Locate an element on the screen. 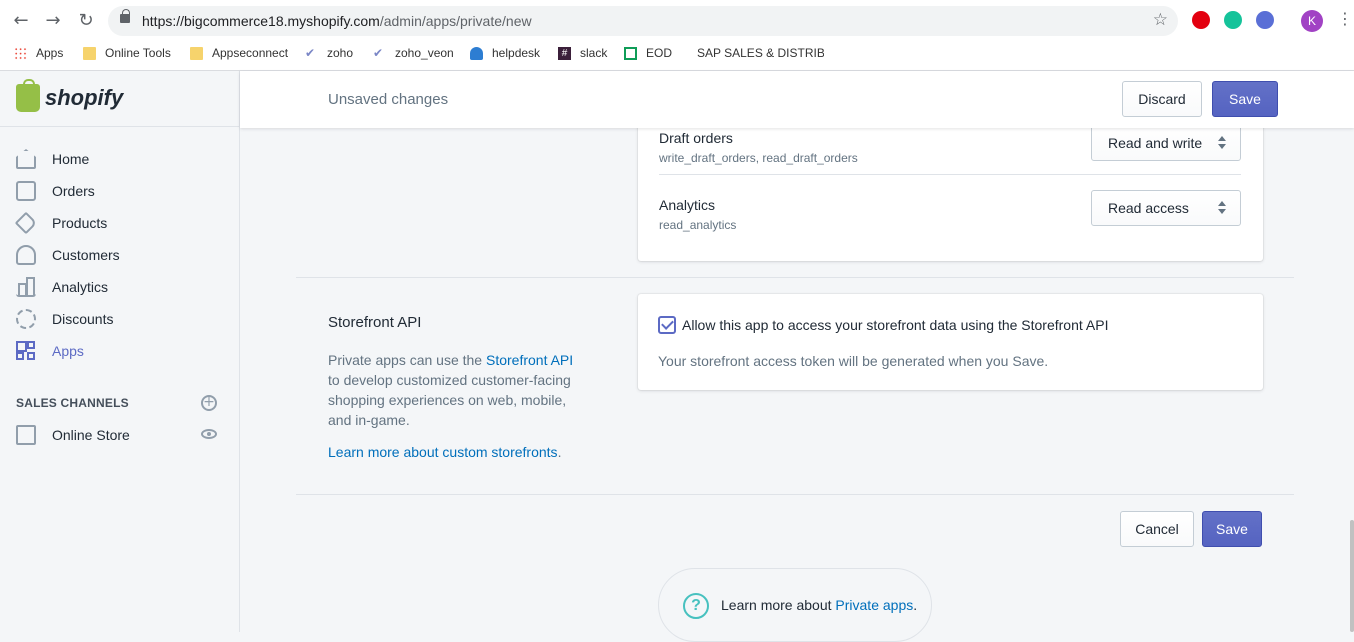 The height and width of the screenshot is (642, 1354). bookmark-zoho-veon: ✔ zoho_veon is located at coordinates (413, 53).